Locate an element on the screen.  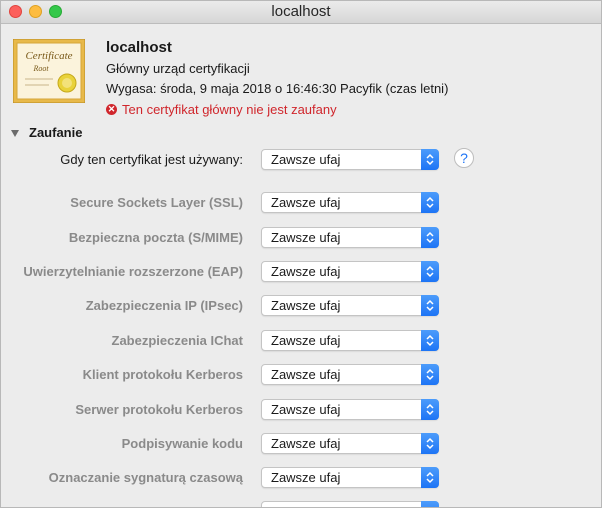
trust-section-toggle: Zaufanie is located at coordinates (46, 132).